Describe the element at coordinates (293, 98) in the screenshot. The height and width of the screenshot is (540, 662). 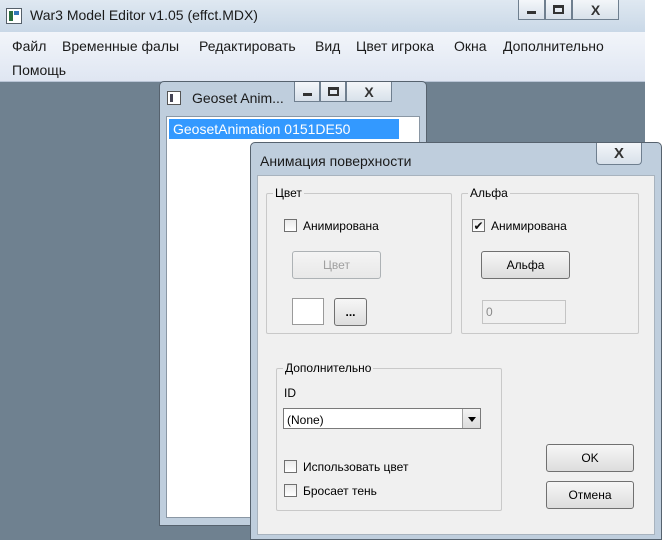
I see `geoset-titlebar: Geoset Anim... X` at that location.